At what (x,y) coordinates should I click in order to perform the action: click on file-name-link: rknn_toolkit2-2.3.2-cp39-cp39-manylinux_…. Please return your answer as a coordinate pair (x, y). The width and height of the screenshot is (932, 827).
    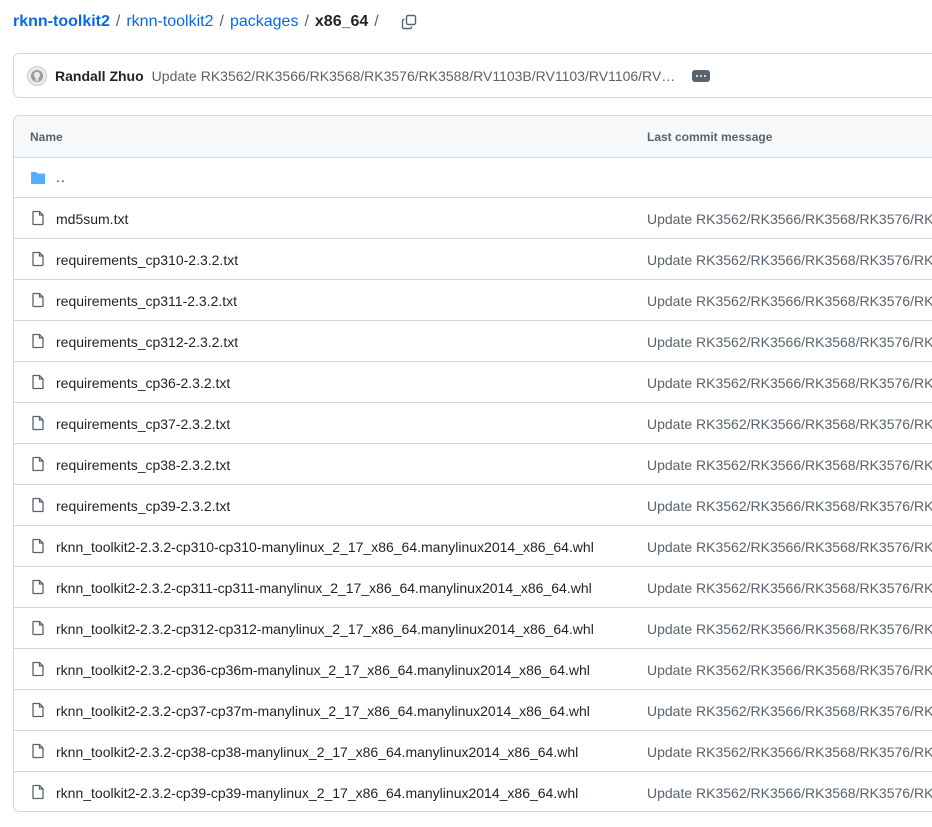
    Looking at the image, I should click on (317, 793).